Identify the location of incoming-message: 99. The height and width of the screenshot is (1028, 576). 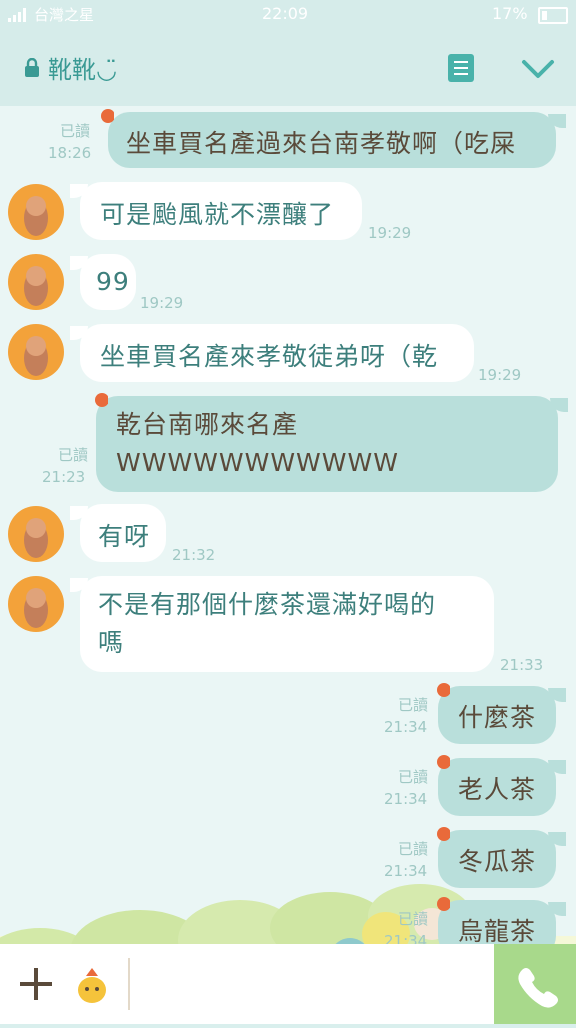
(103, 282).